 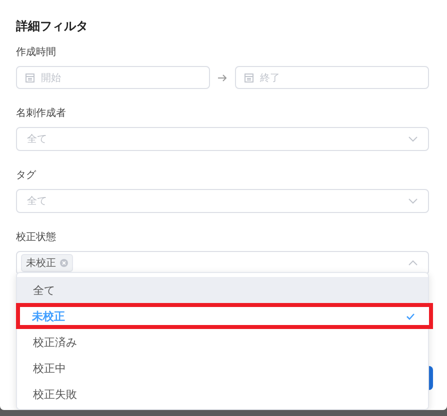 What do you see at coordinates (41, 112) in the screenshot?
I see `field-label: 名刺作成者` at bounding box center [41, 112].